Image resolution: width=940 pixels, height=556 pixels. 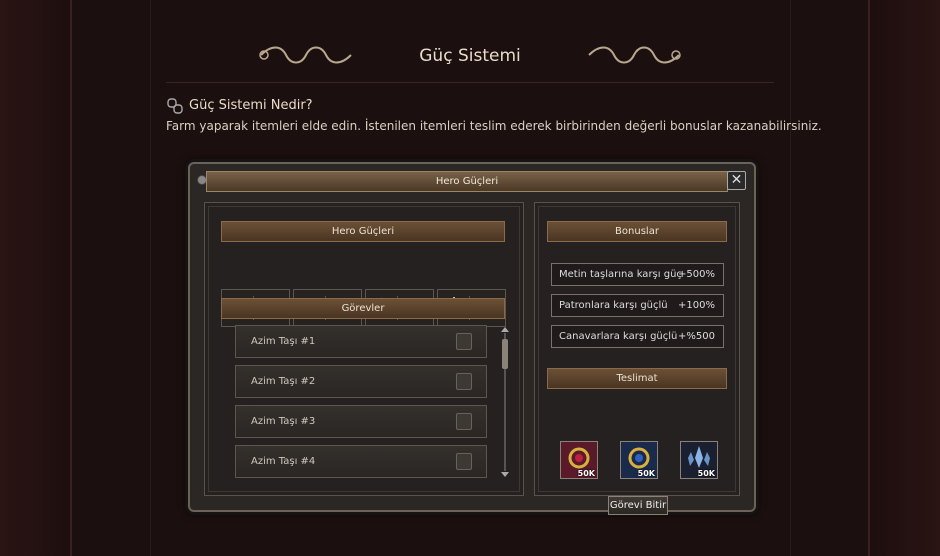 I want to click on mission-label: Azim Taşı #2, so click(x=283, y=381).